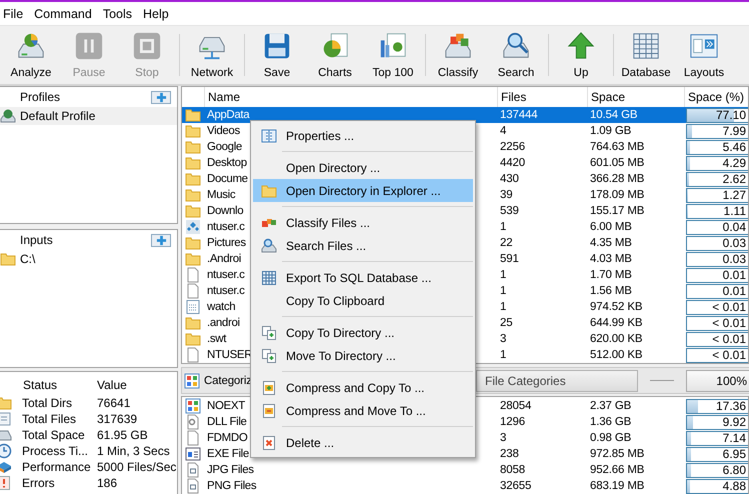  I want to click on table-cell-text: JPG Files, so click(230, 470).